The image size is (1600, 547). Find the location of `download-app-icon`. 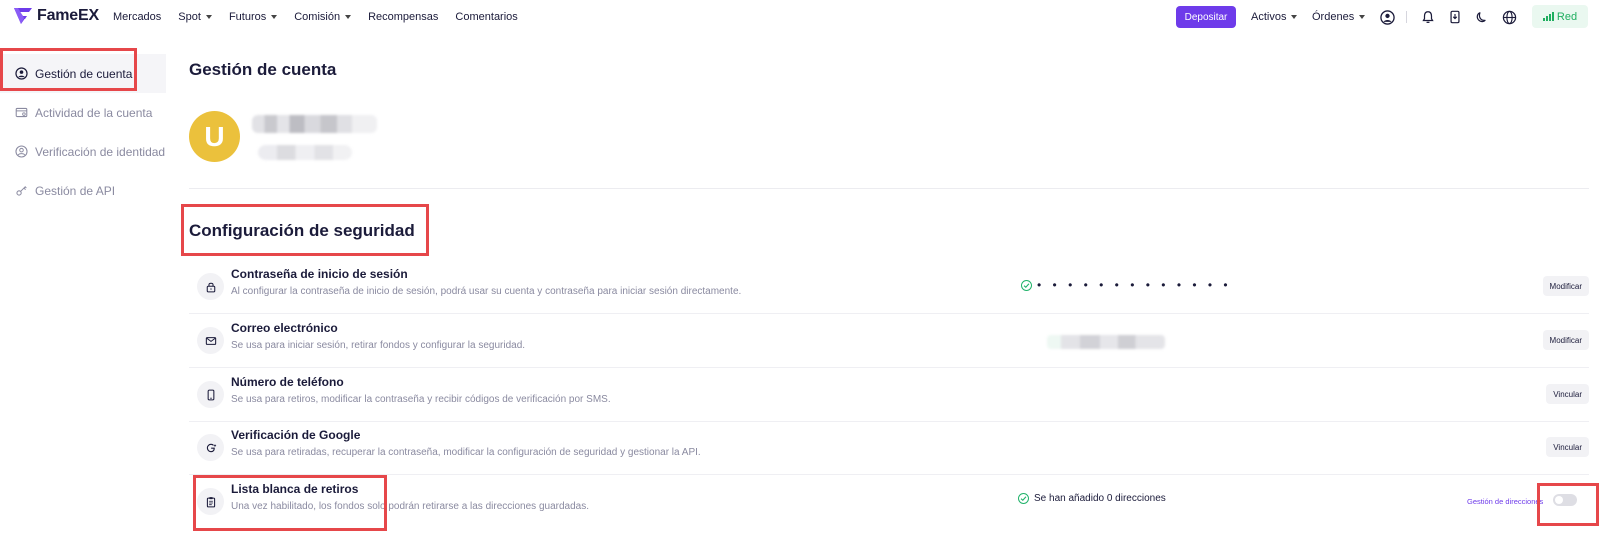

download-app-icon is located at coordinates (1455, 17).